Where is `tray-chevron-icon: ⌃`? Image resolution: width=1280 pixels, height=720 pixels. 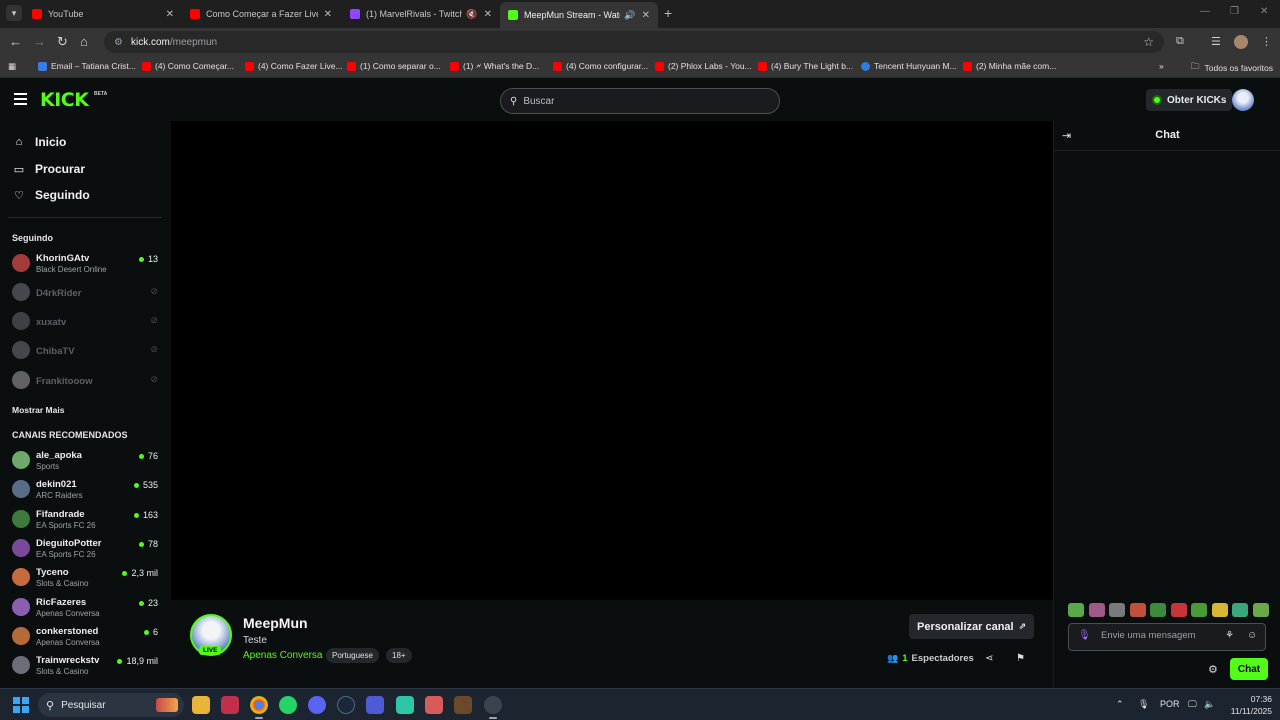 tray-chevron-icon: ⌃ is located at coordinates (1120, 704).